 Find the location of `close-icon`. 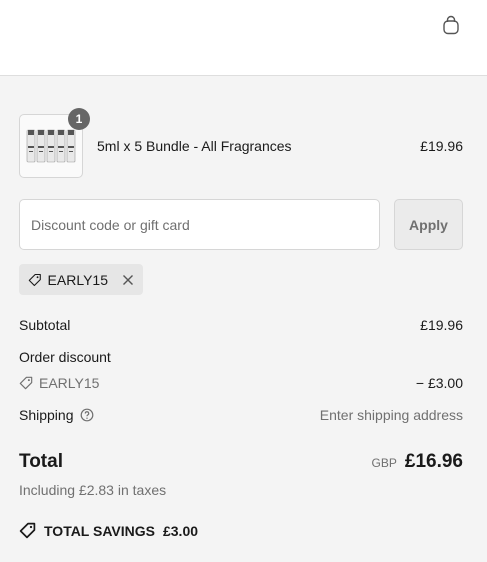

close-icon is located at coordinates (128, 279).